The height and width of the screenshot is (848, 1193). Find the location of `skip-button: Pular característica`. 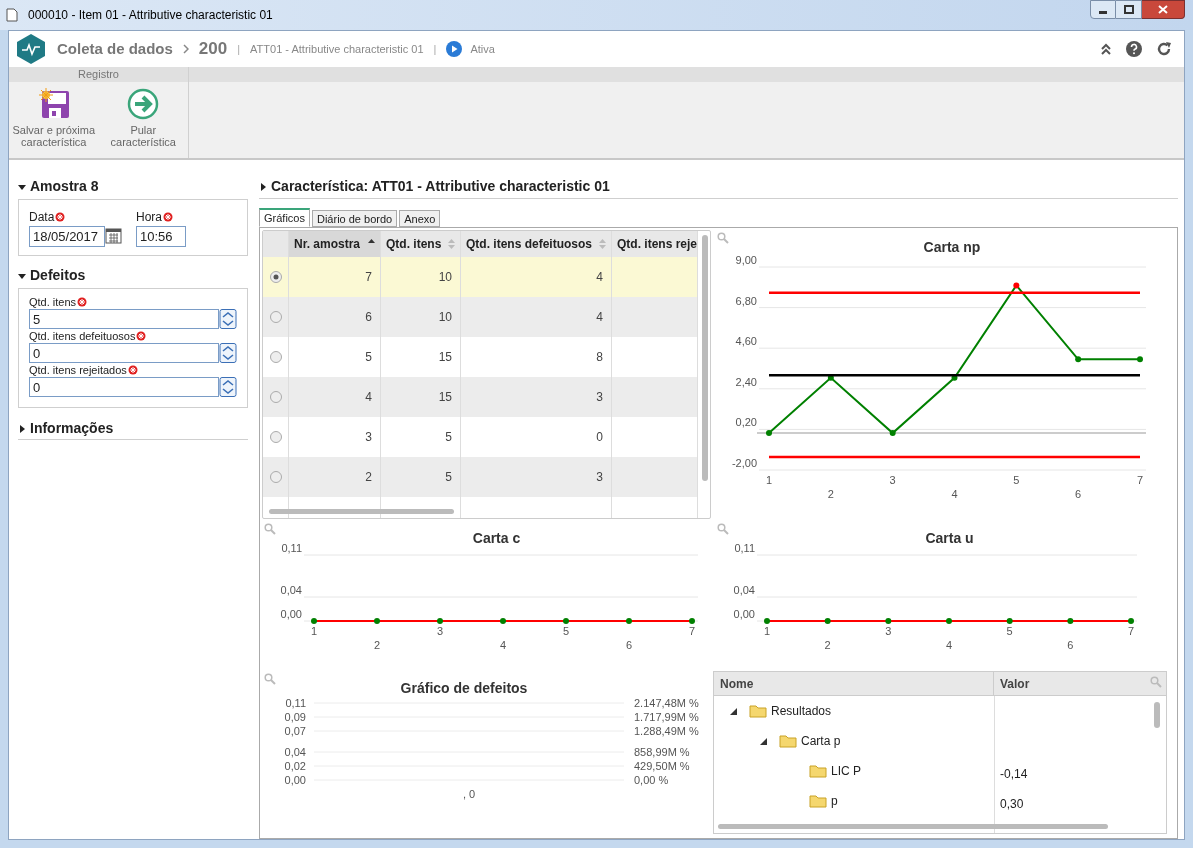

skip-button: Pular característica is located at coordinates (143, 123).